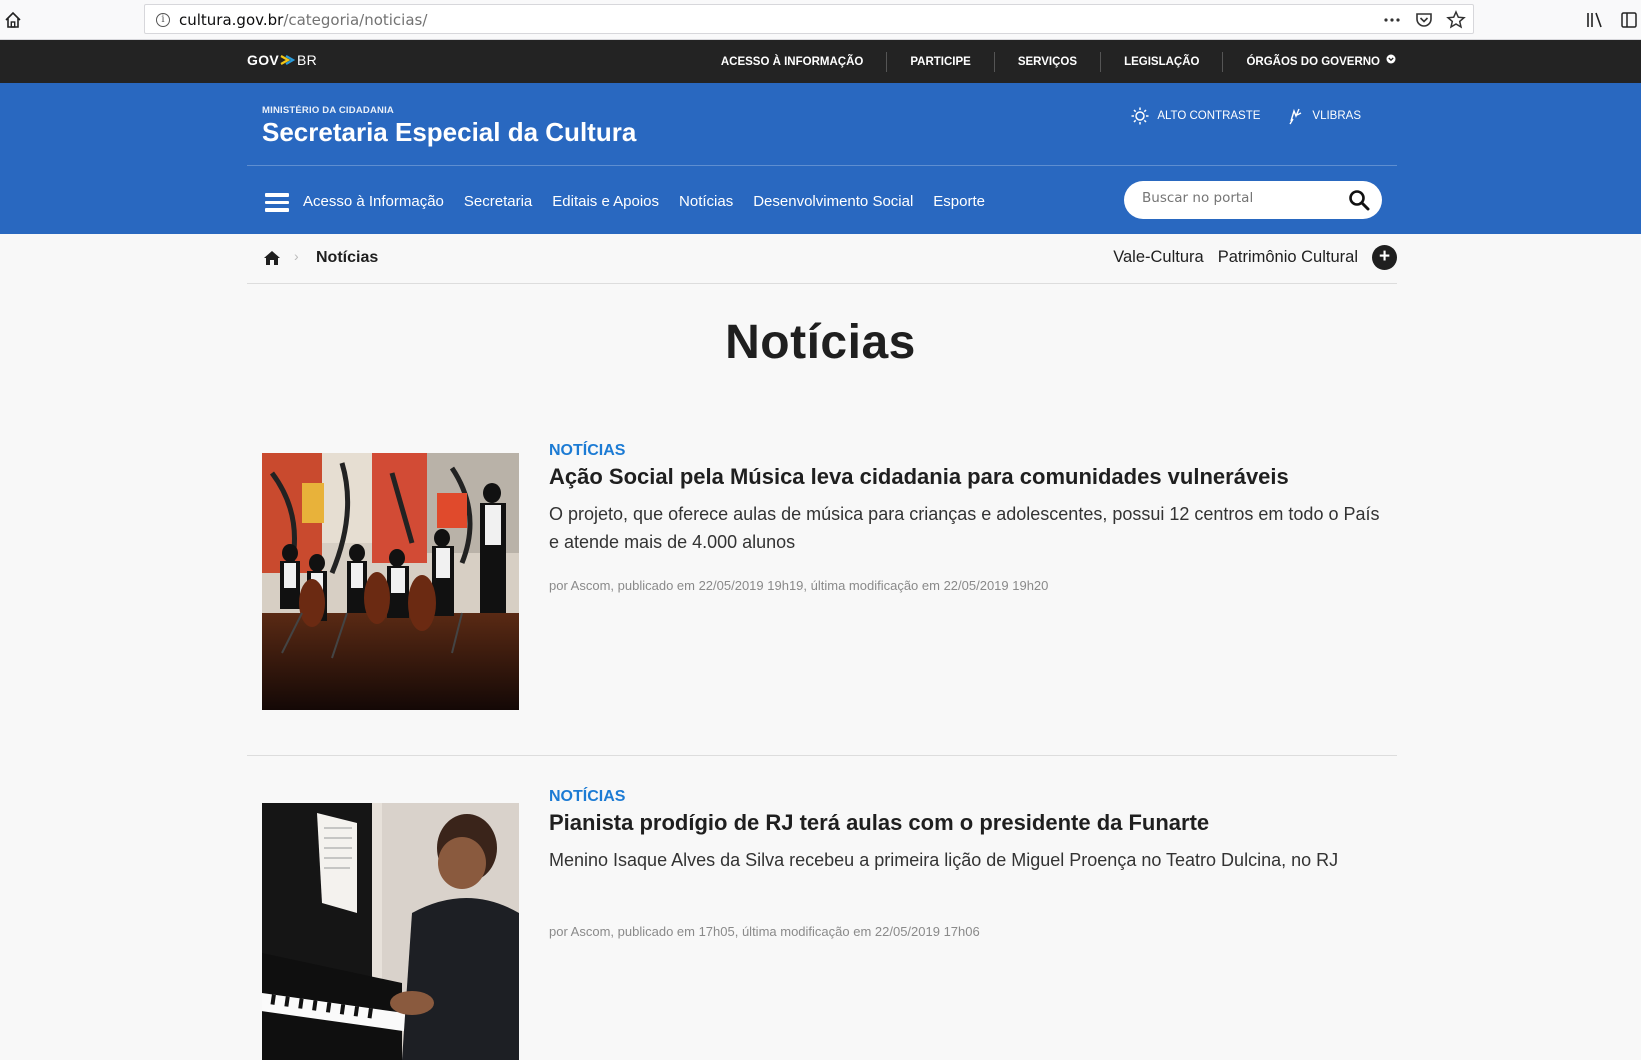 This screenshot has width=1641, height=1060. I want to click on breadcrumb-current: Notícias, so click(347, 257).